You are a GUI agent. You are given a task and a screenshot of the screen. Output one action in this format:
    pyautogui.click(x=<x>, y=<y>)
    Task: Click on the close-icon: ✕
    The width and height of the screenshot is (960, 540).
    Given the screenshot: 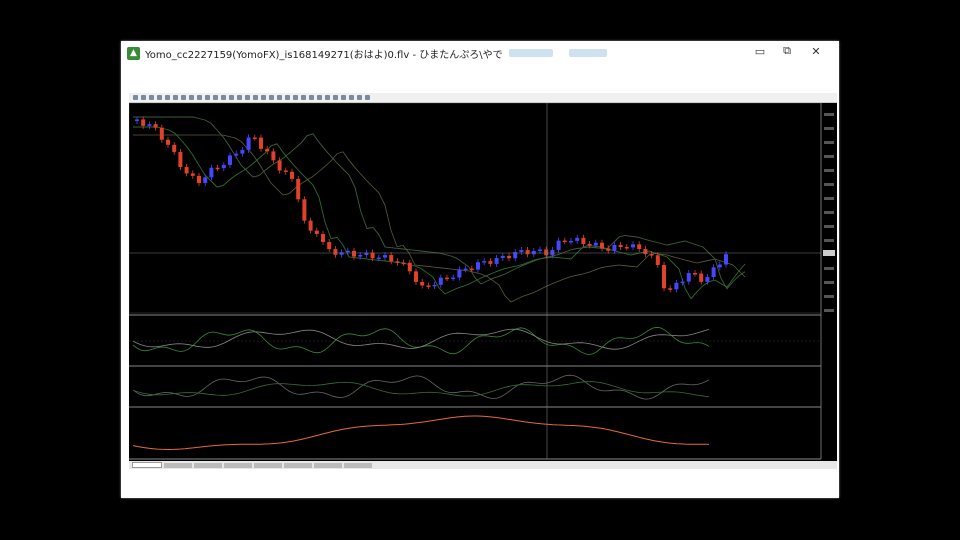 What is the action you would take?
    pyautogui.click(x=816, y=51)
    